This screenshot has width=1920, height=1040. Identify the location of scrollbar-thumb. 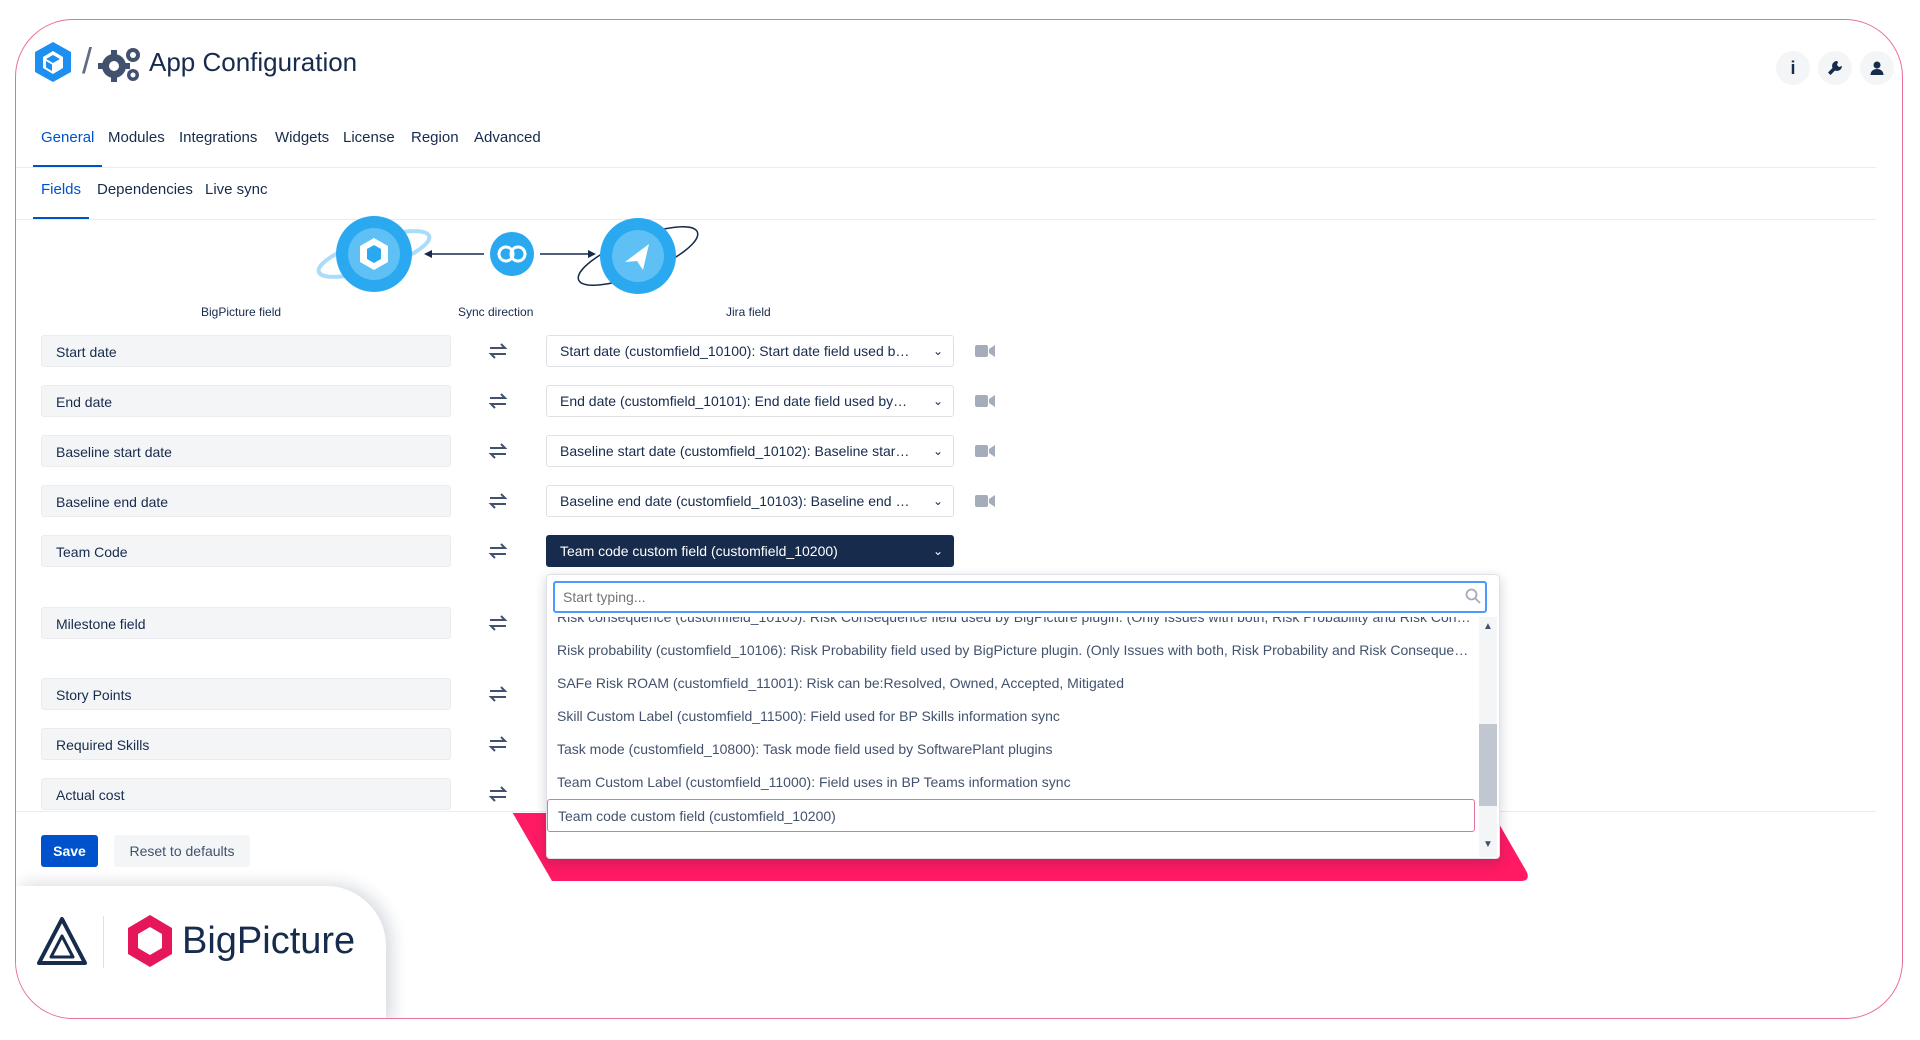
(1488, 765).